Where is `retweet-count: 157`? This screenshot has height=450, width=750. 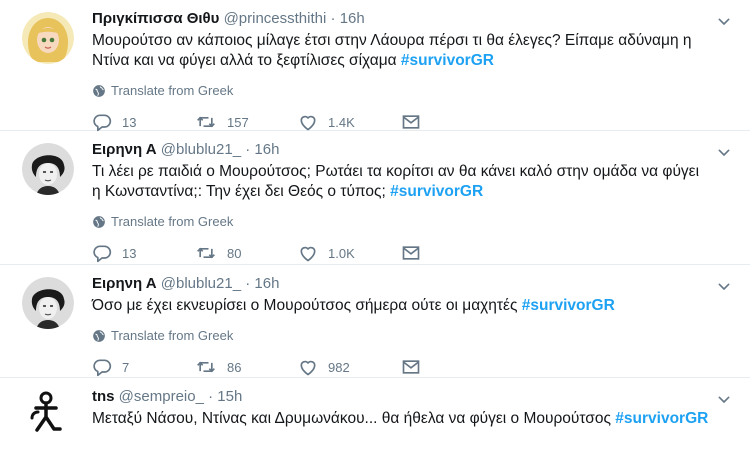 retweet-count: 157 is located at coordinates (238, 122).